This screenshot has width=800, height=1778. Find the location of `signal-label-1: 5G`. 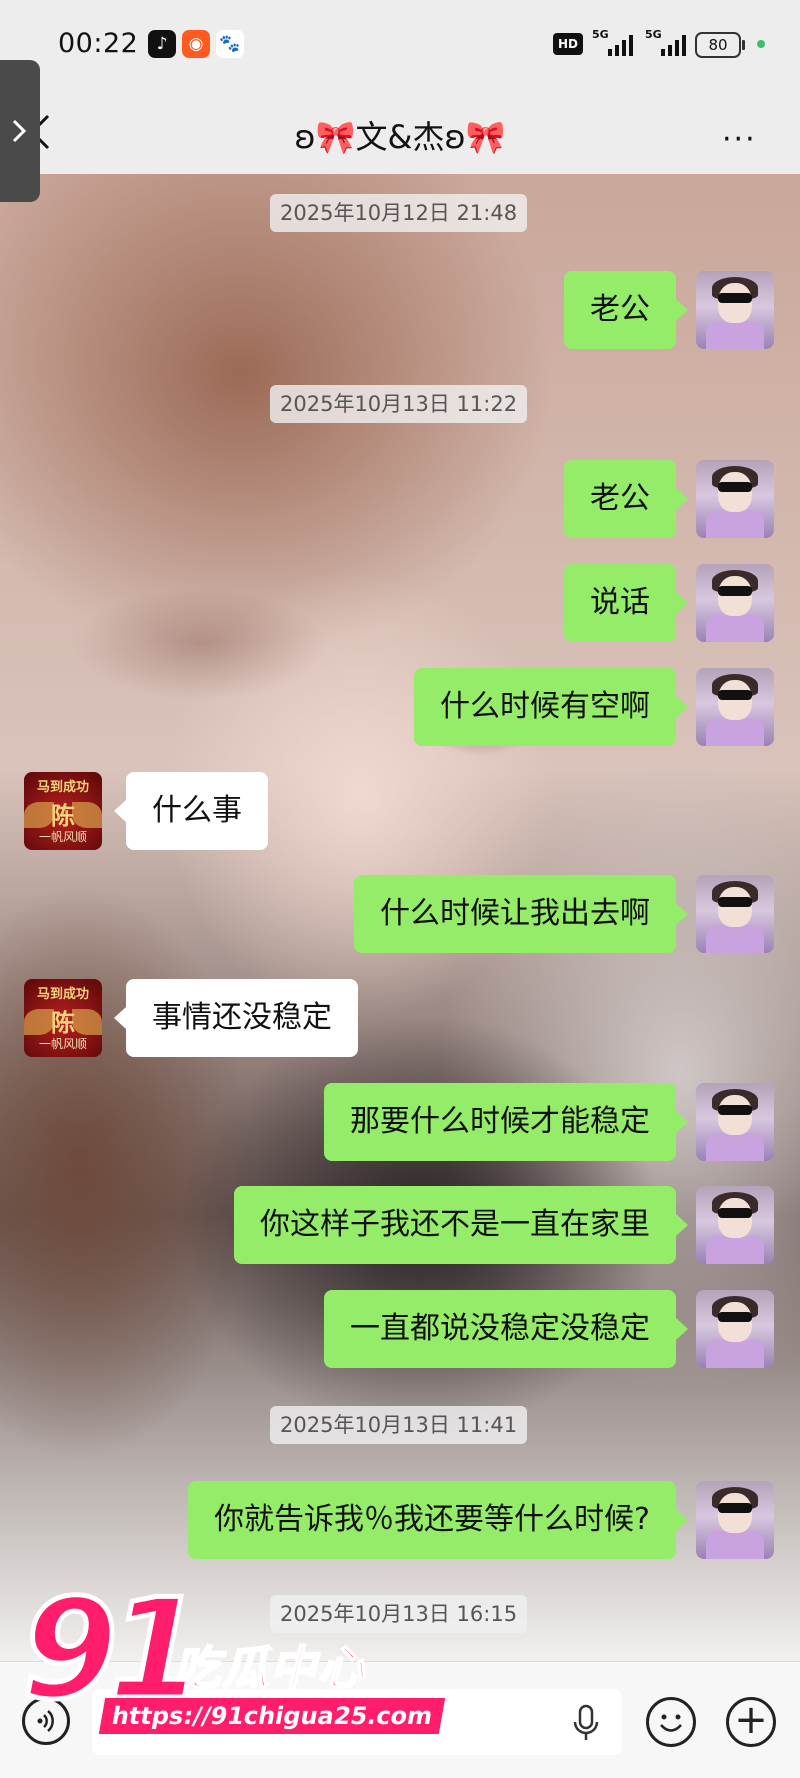

signal-label-1: 5G is located at coordinates (600, 34).